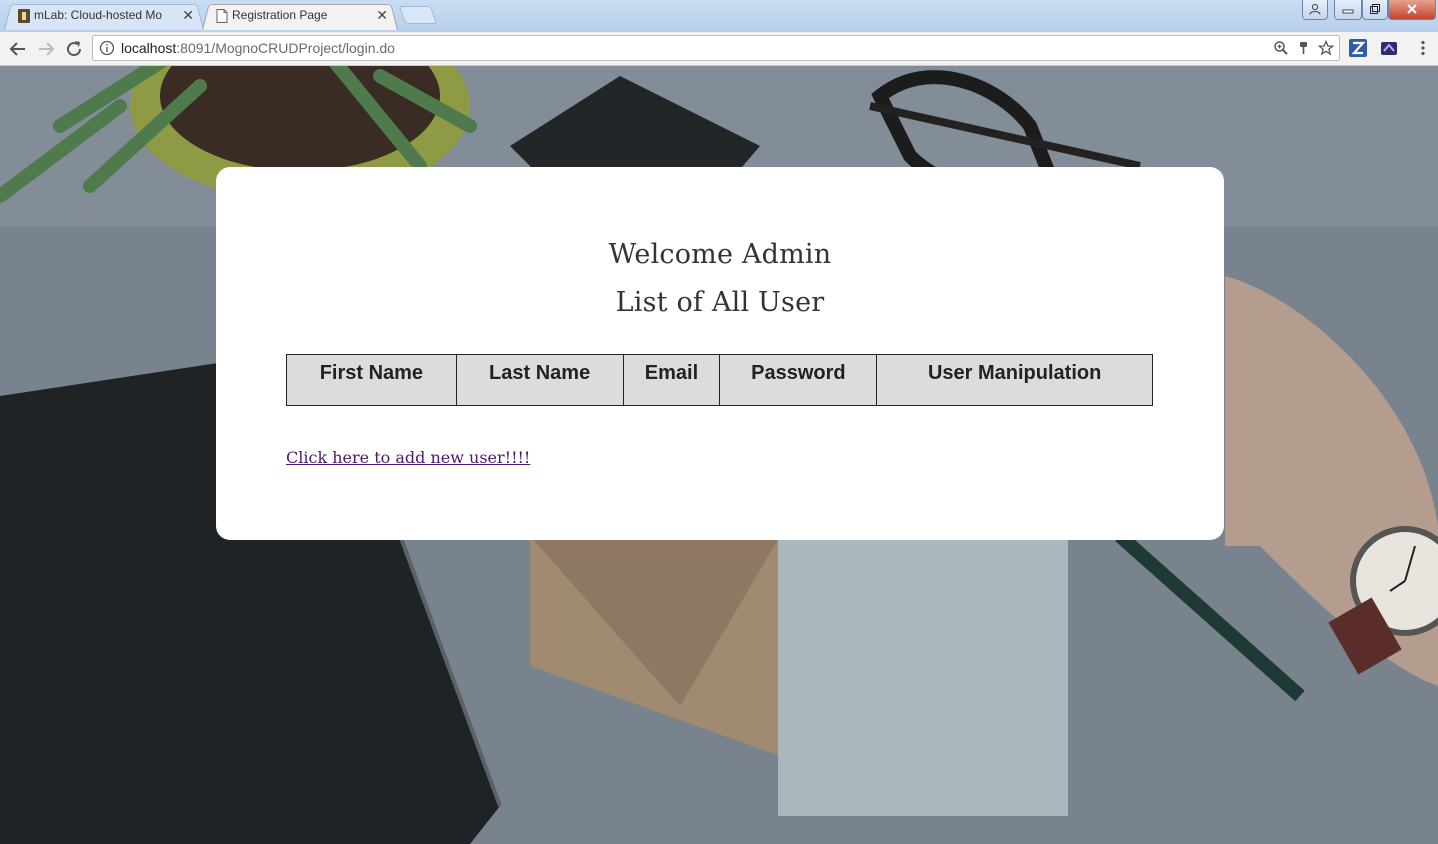 The image size is (1438, 844). I want to click on column-header-password: Password, so click(798, 380).